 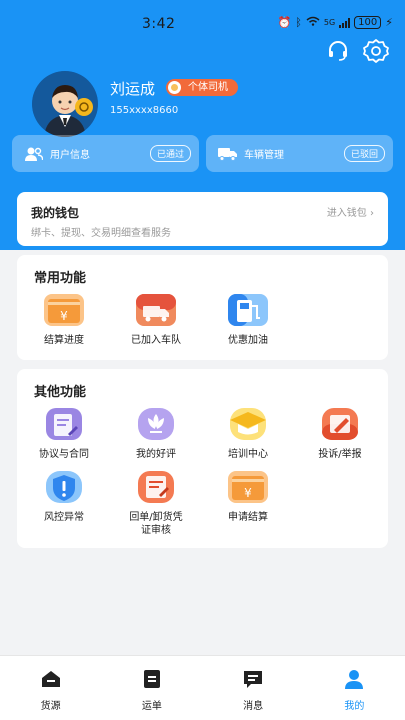 What do you see at coordinates (50, 706) in the screenshot?
I see `tab-cargo-source-label: 货源` at bounding box center [50, 706].